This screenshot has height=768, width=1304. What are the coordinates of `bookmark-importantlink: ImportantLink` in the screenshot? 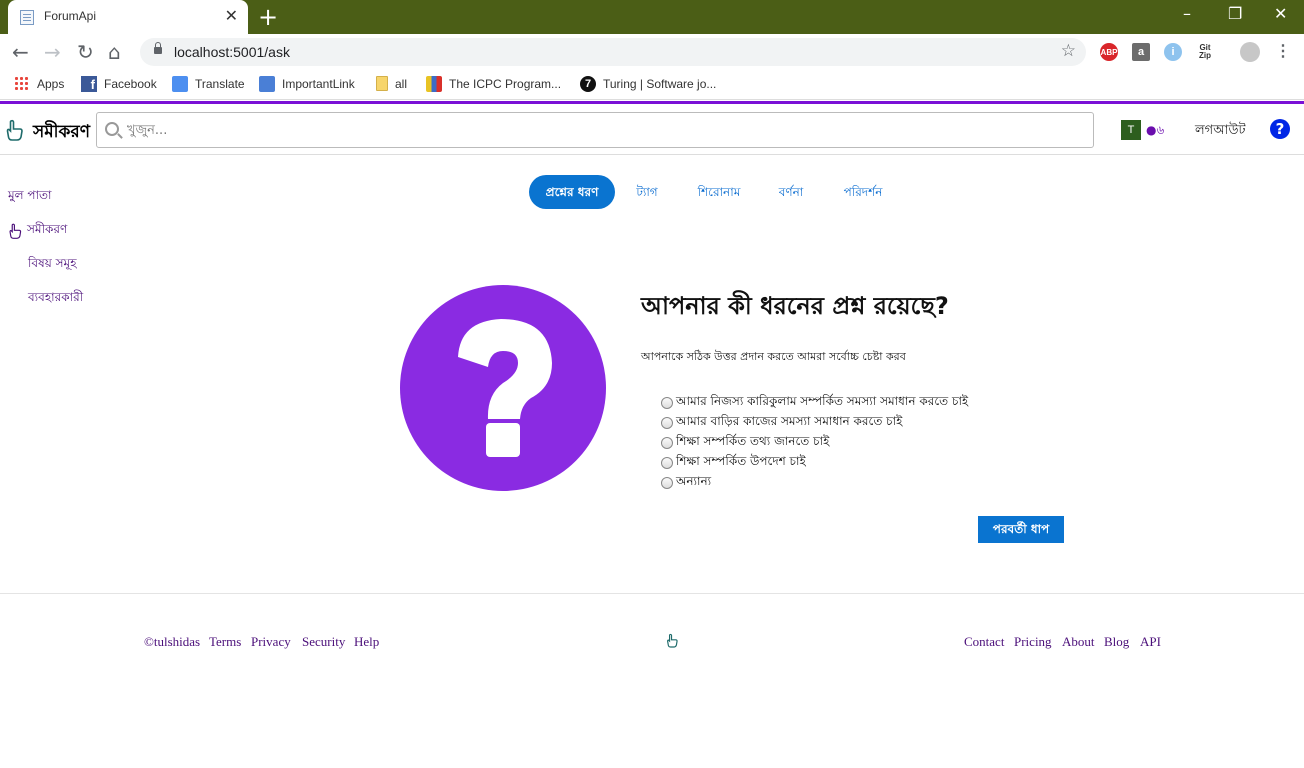 It's located at (307, 84).